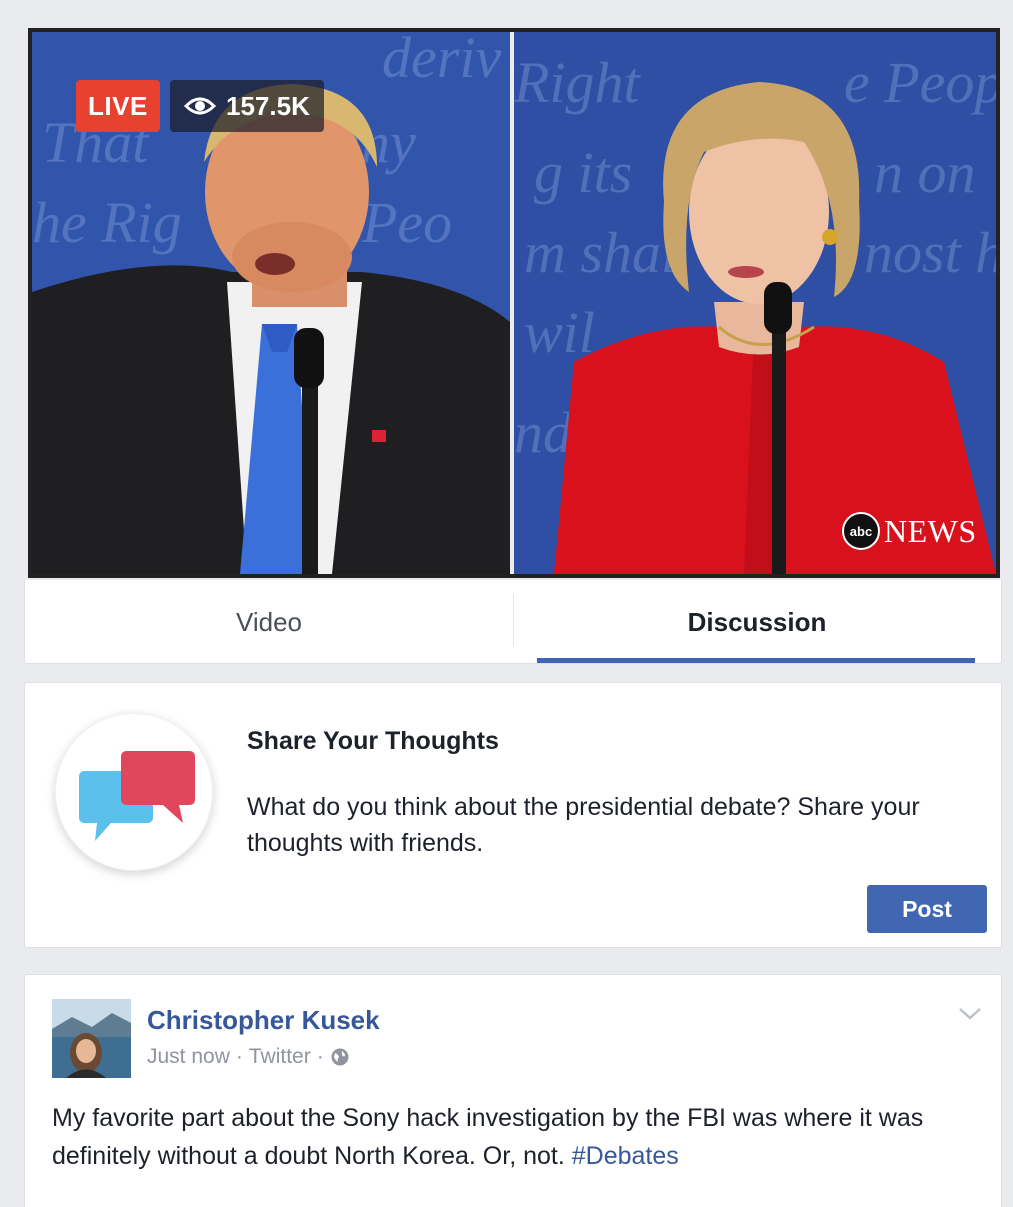 The width and height of the screenshot is (1013, 1207). What do you see at coordinates (248, 1057) in the screenshot?
I see `post-meta: Just now · Twitter ·` at bounding box center [248, 1057].